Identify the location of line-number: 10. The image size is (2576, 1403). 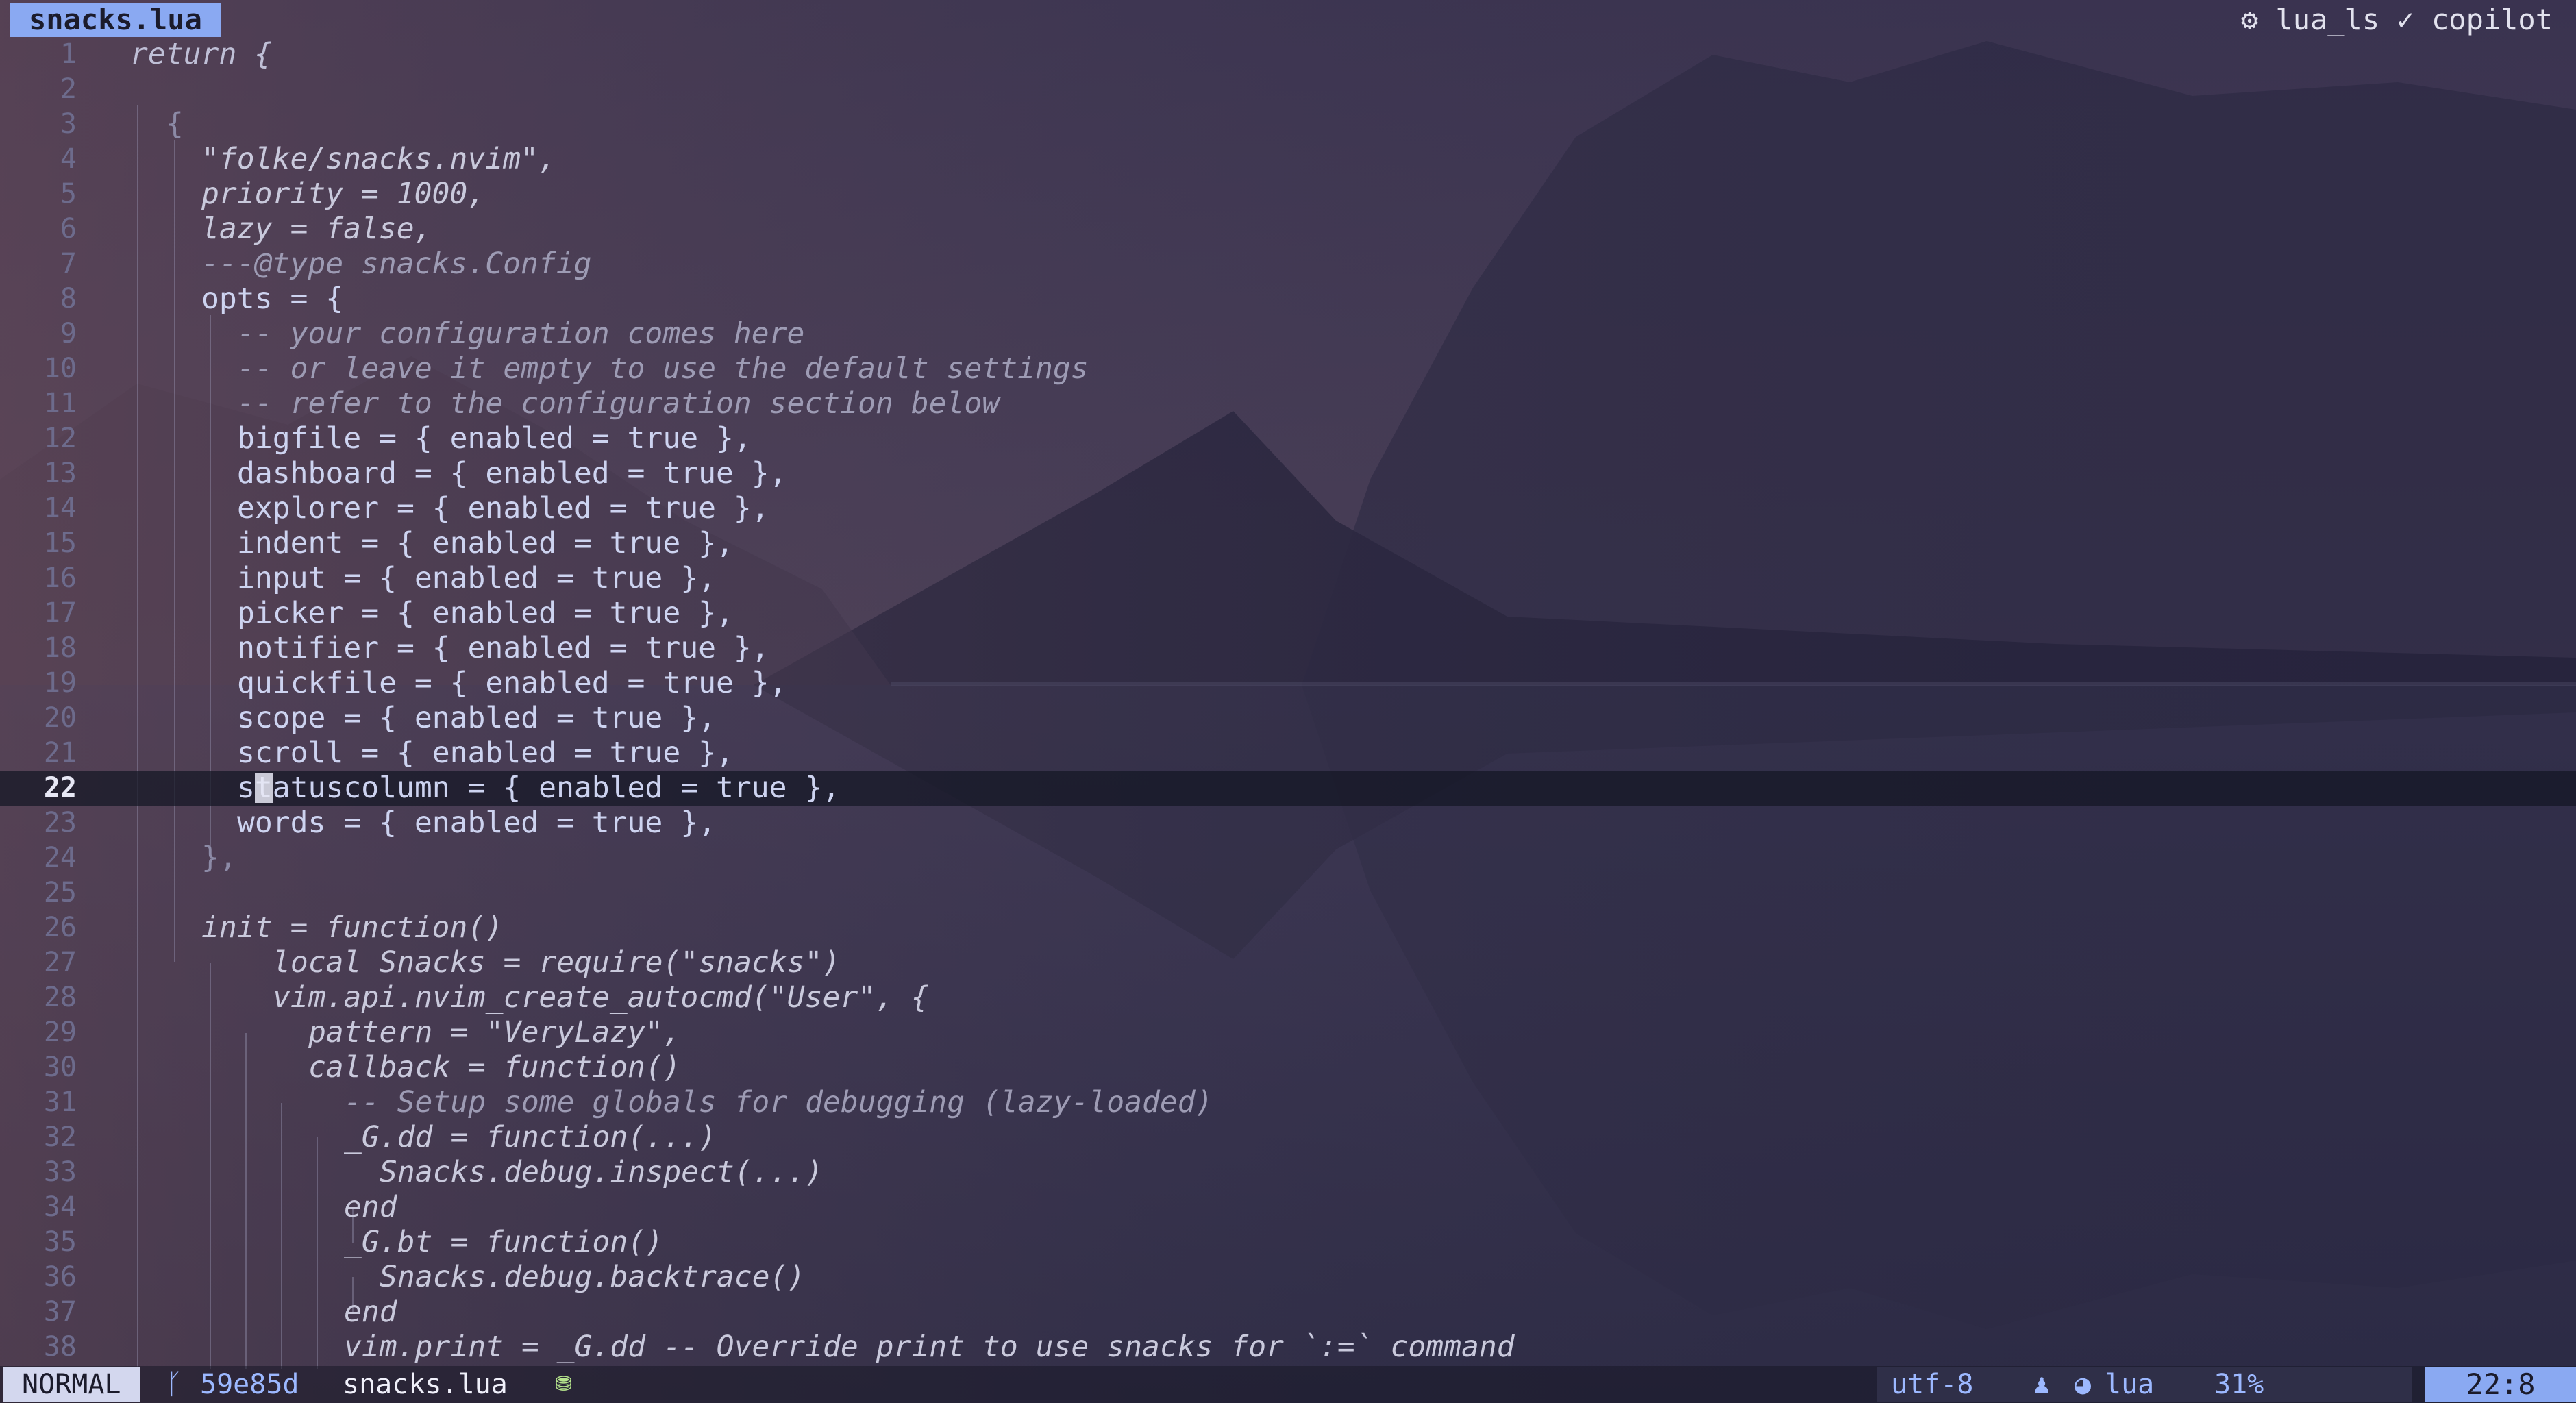
(60, 368).